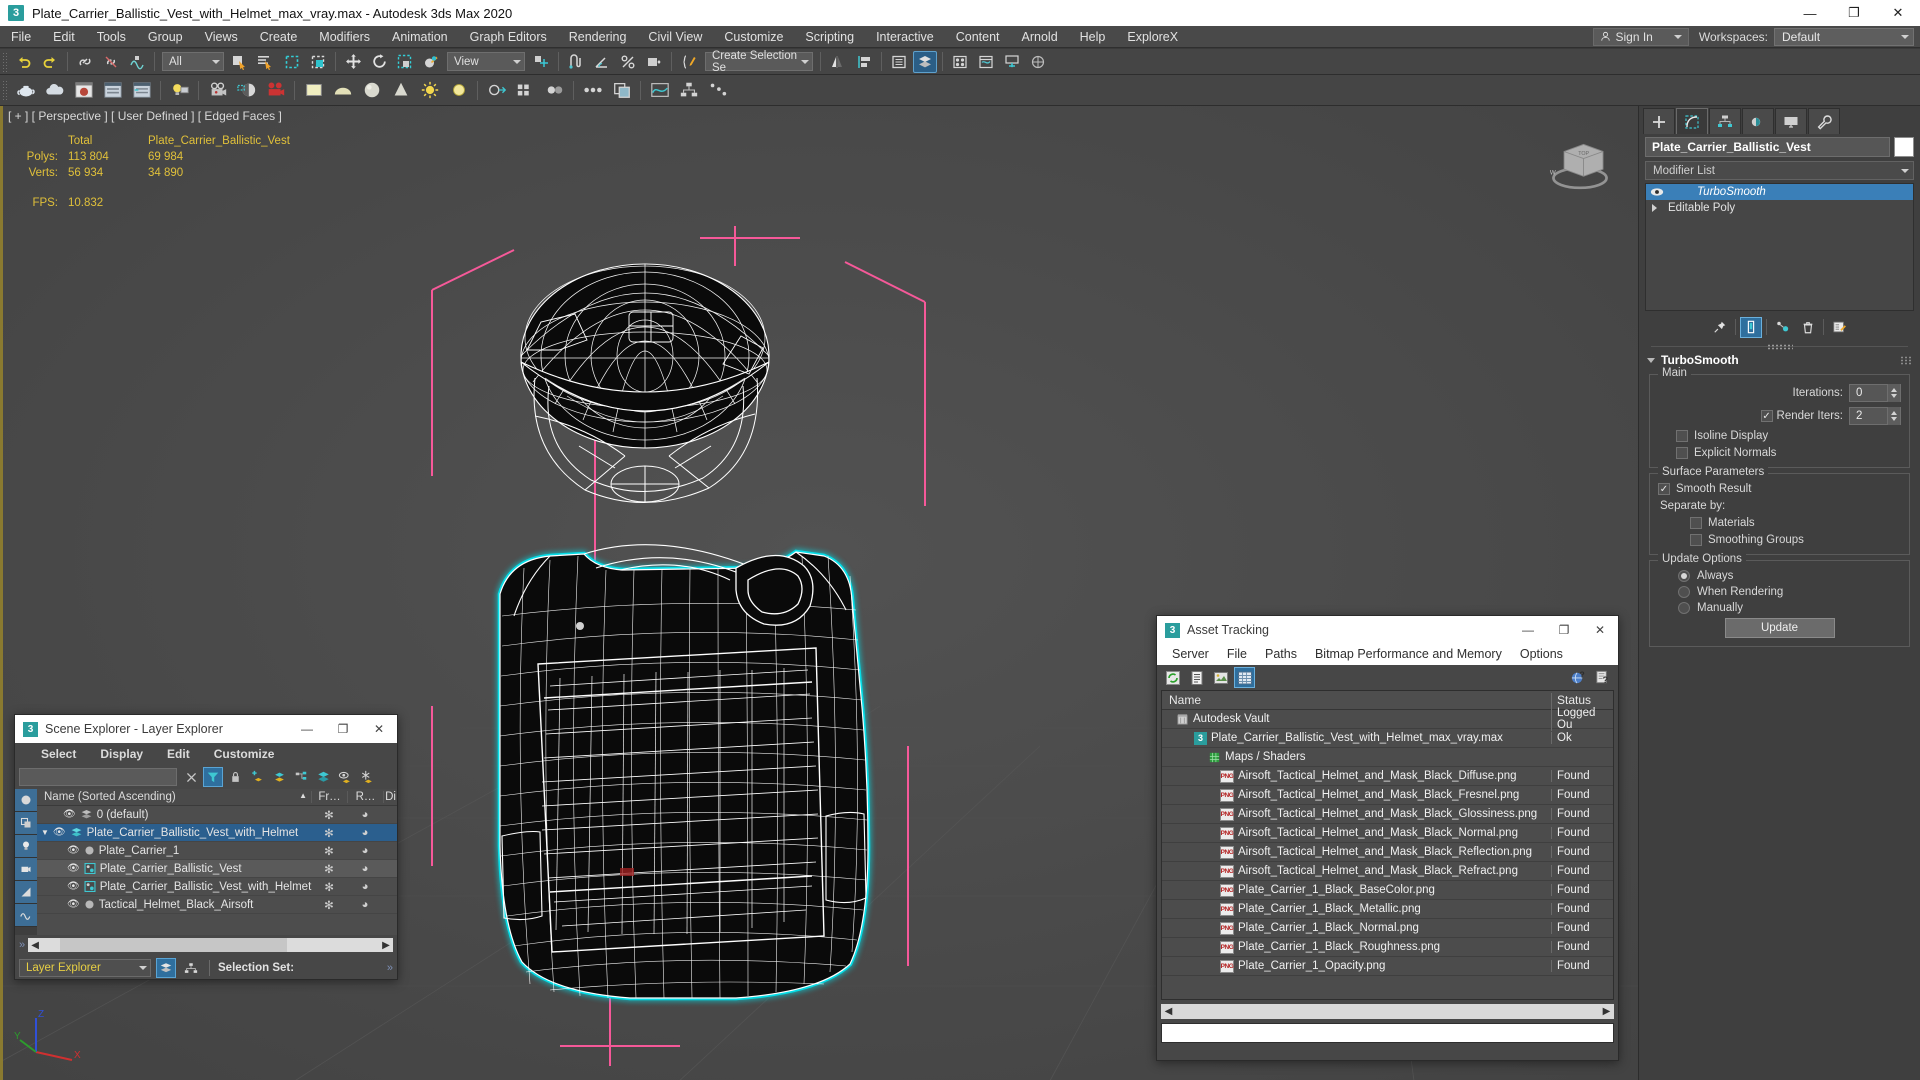  Describe the element at coordinates (554, 90) in the screenshot. I see `snapshot-button` at that location.